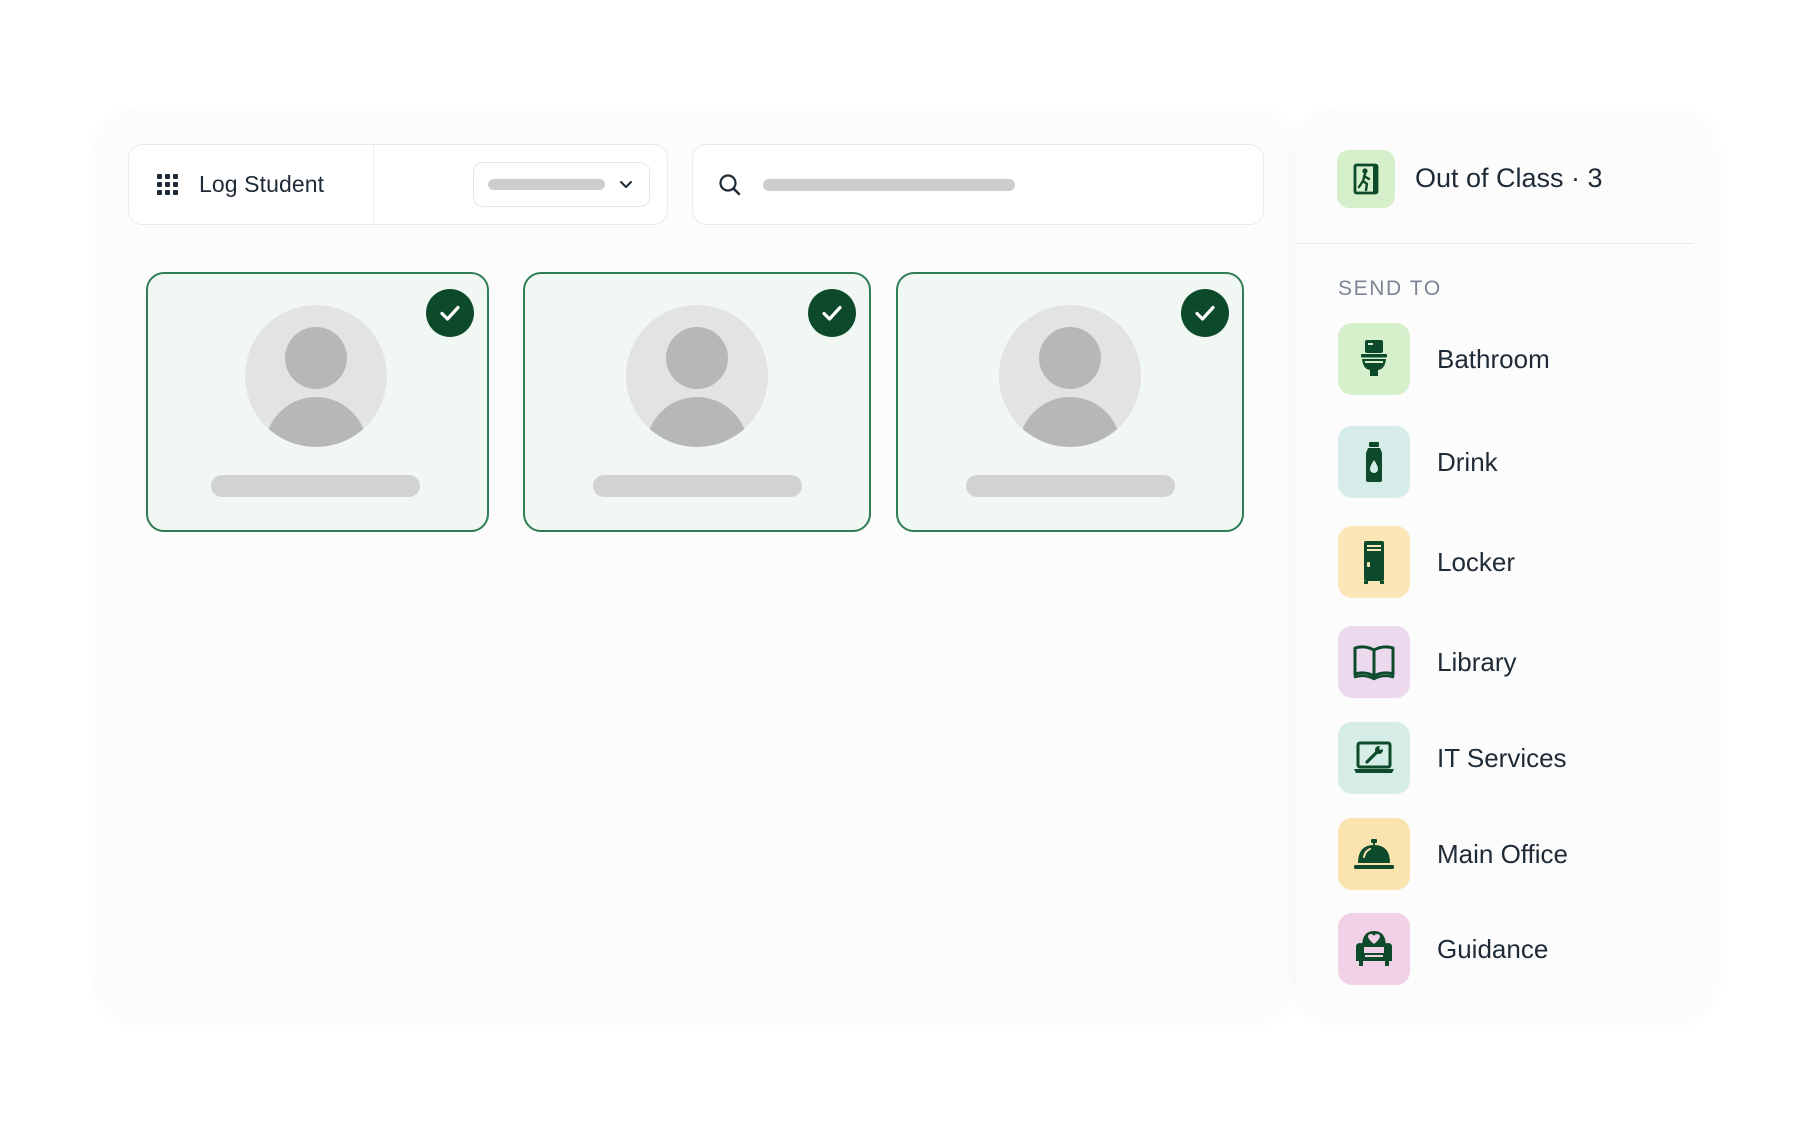 Image resolution: width=1800 pixels, height=1125 pixels. I want to click on chevron-down-icon, so click(626, 184).